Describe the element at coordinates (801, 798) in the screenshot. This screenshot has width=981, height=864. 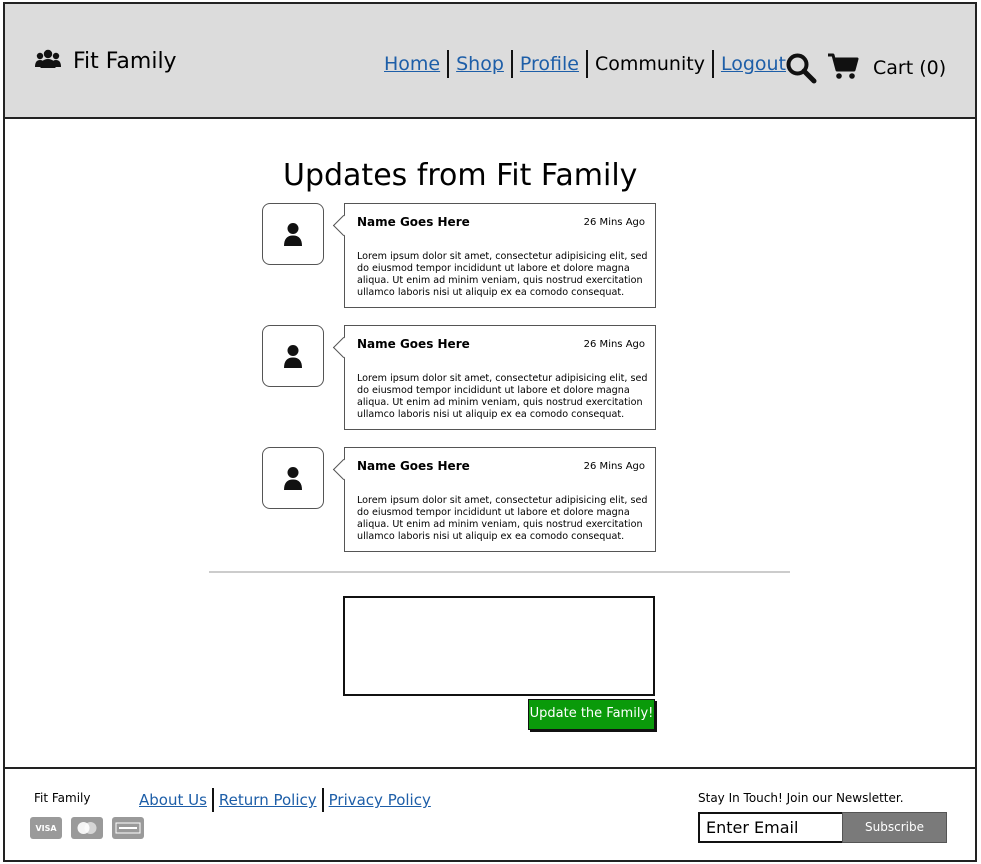
I see `newsletter-label: Stay In Touch! Join our Newsletter.` at that location.